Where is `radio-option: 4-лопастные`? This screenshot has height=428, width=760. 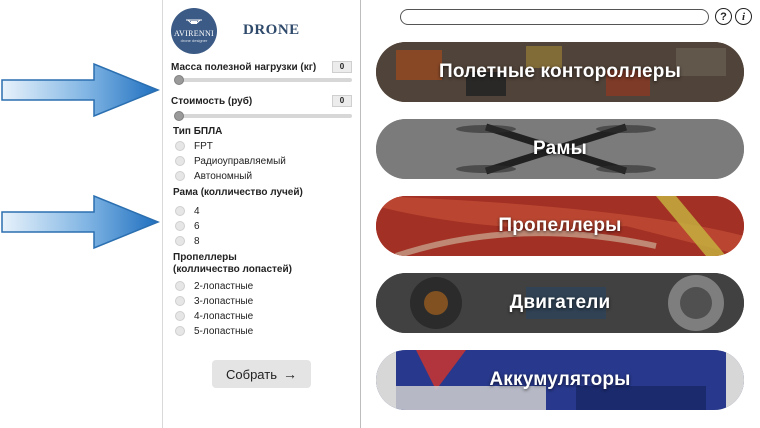
radio-option: 4-лопастные is located at coordinates (214, 316).